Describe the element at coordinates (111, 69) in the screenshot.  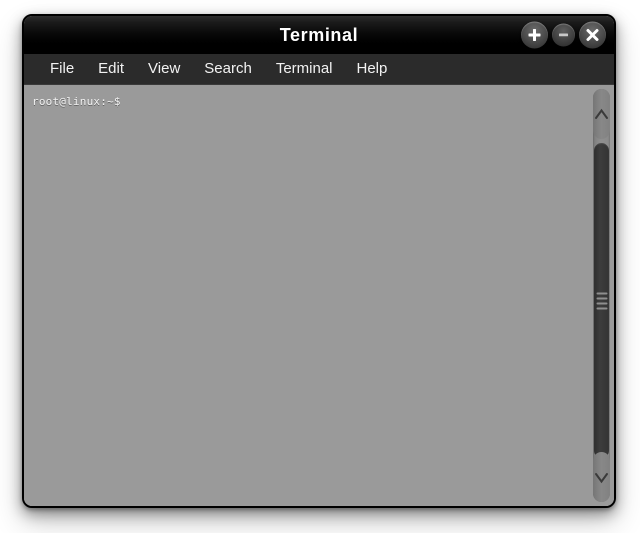
I see `menu-item-edit: Edit` at that location.